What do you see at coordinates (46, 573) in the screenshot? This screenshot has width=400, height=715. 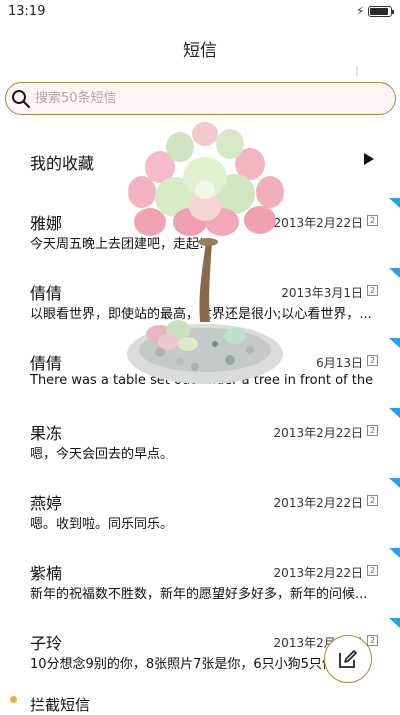 I see `contact-name: 紫楠` at bounding box center [46, 573].